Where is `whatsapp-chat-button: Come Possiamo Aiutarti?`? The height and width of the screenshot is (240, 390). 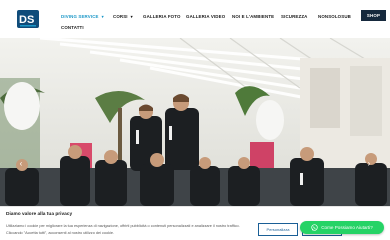
whatsapp-chat-button: Come Possiamo Aiutarti? is located at coordinates (342, 227).